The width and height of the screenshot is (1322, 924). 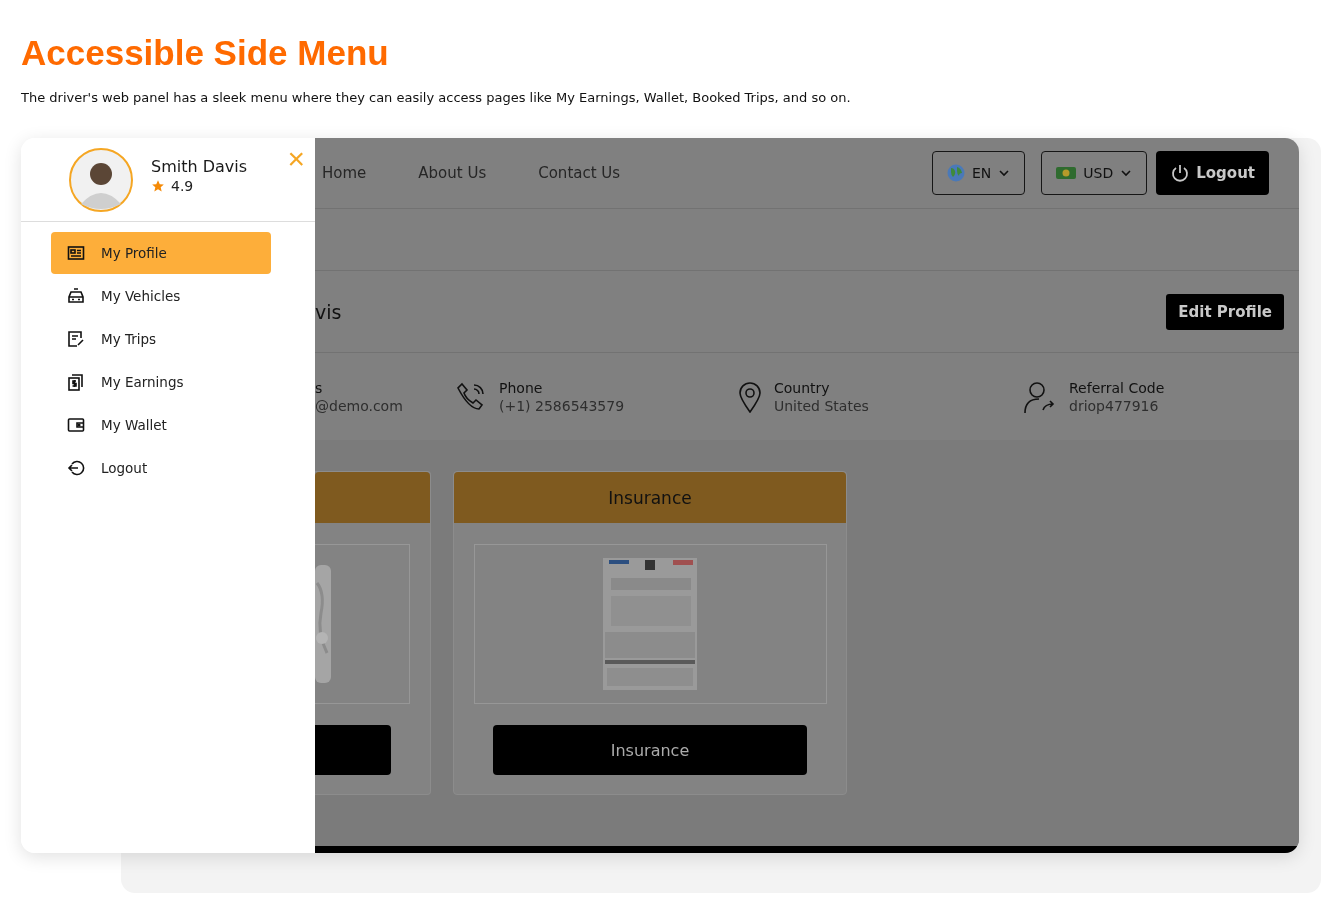 What do you see at coordinates (821, 405) in the screenshot?
I see `detail-value: United States` at bounding box center [821, 405].